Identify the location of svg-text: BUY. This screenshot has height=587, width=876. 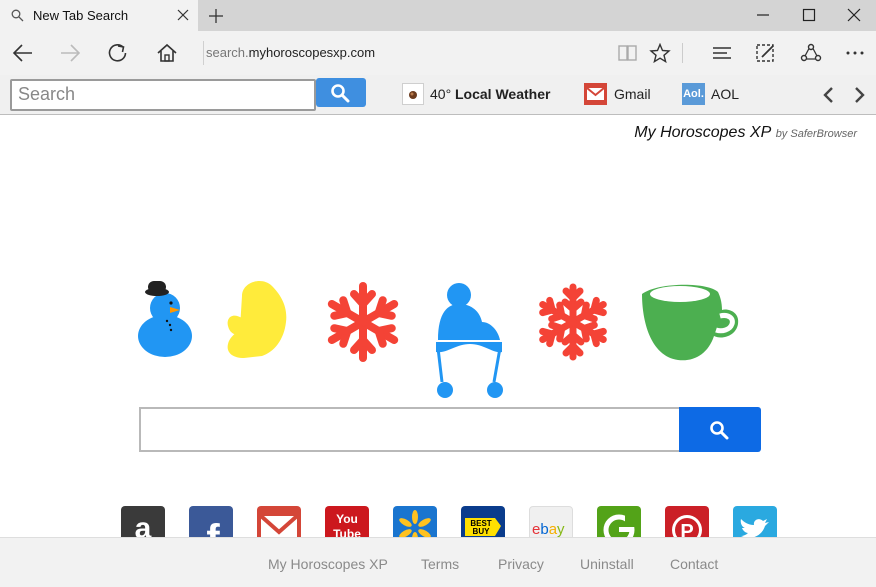
(482, 531).